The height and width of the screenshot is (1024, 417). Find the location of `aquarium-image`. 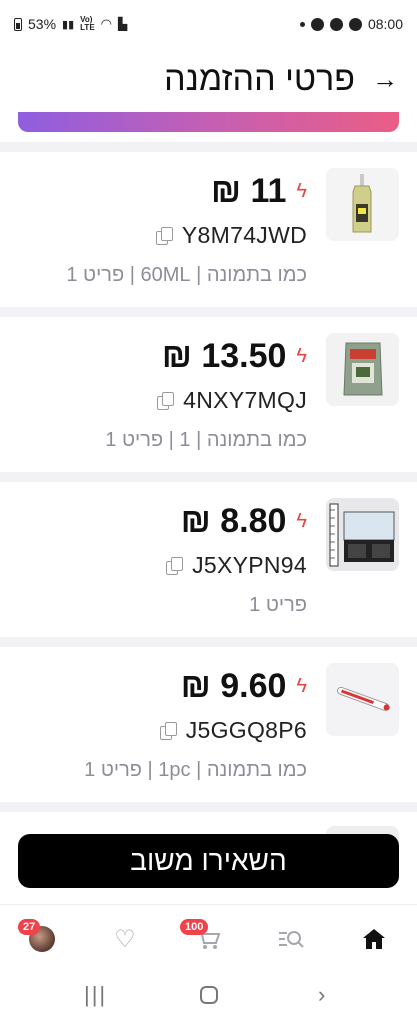

aquarium-image is located at coordinates (362, 534).